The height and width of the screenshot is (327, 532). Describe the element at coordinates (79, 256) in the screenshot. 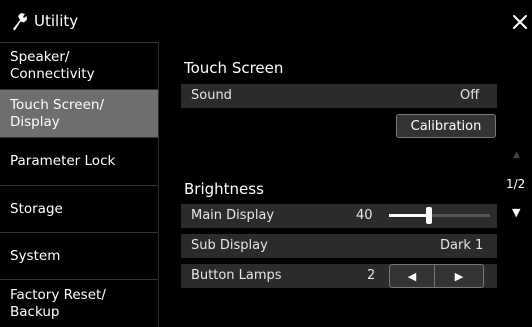

I see `sidebar-item-system: System` at that location.